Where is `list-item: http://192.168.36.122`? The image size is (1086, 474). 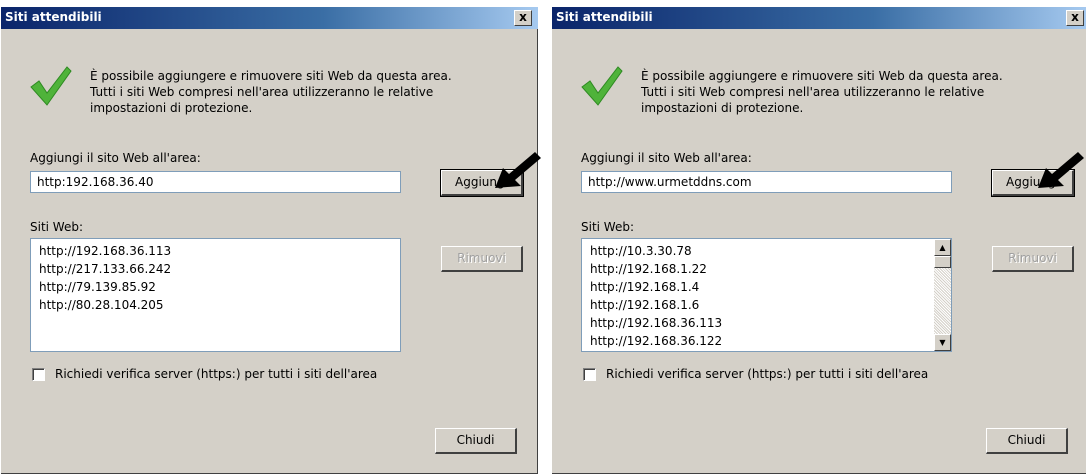 list-item: http://192.168.36.122 is located at coordinates (766, 341).